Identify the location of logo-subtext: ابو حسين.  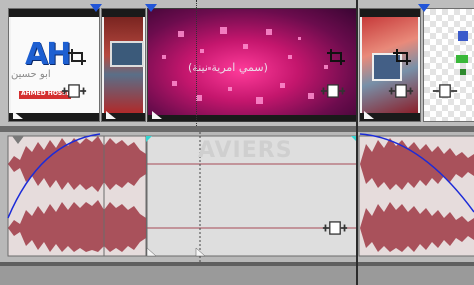
(31, 74).